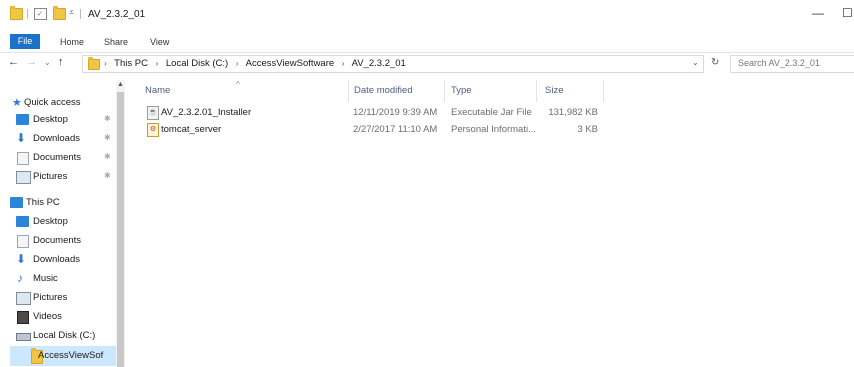  Describe the element at coordinates (395, 112) in the screenshot. I see `file-date: 12/11/2019 9:39 AM` at that location.